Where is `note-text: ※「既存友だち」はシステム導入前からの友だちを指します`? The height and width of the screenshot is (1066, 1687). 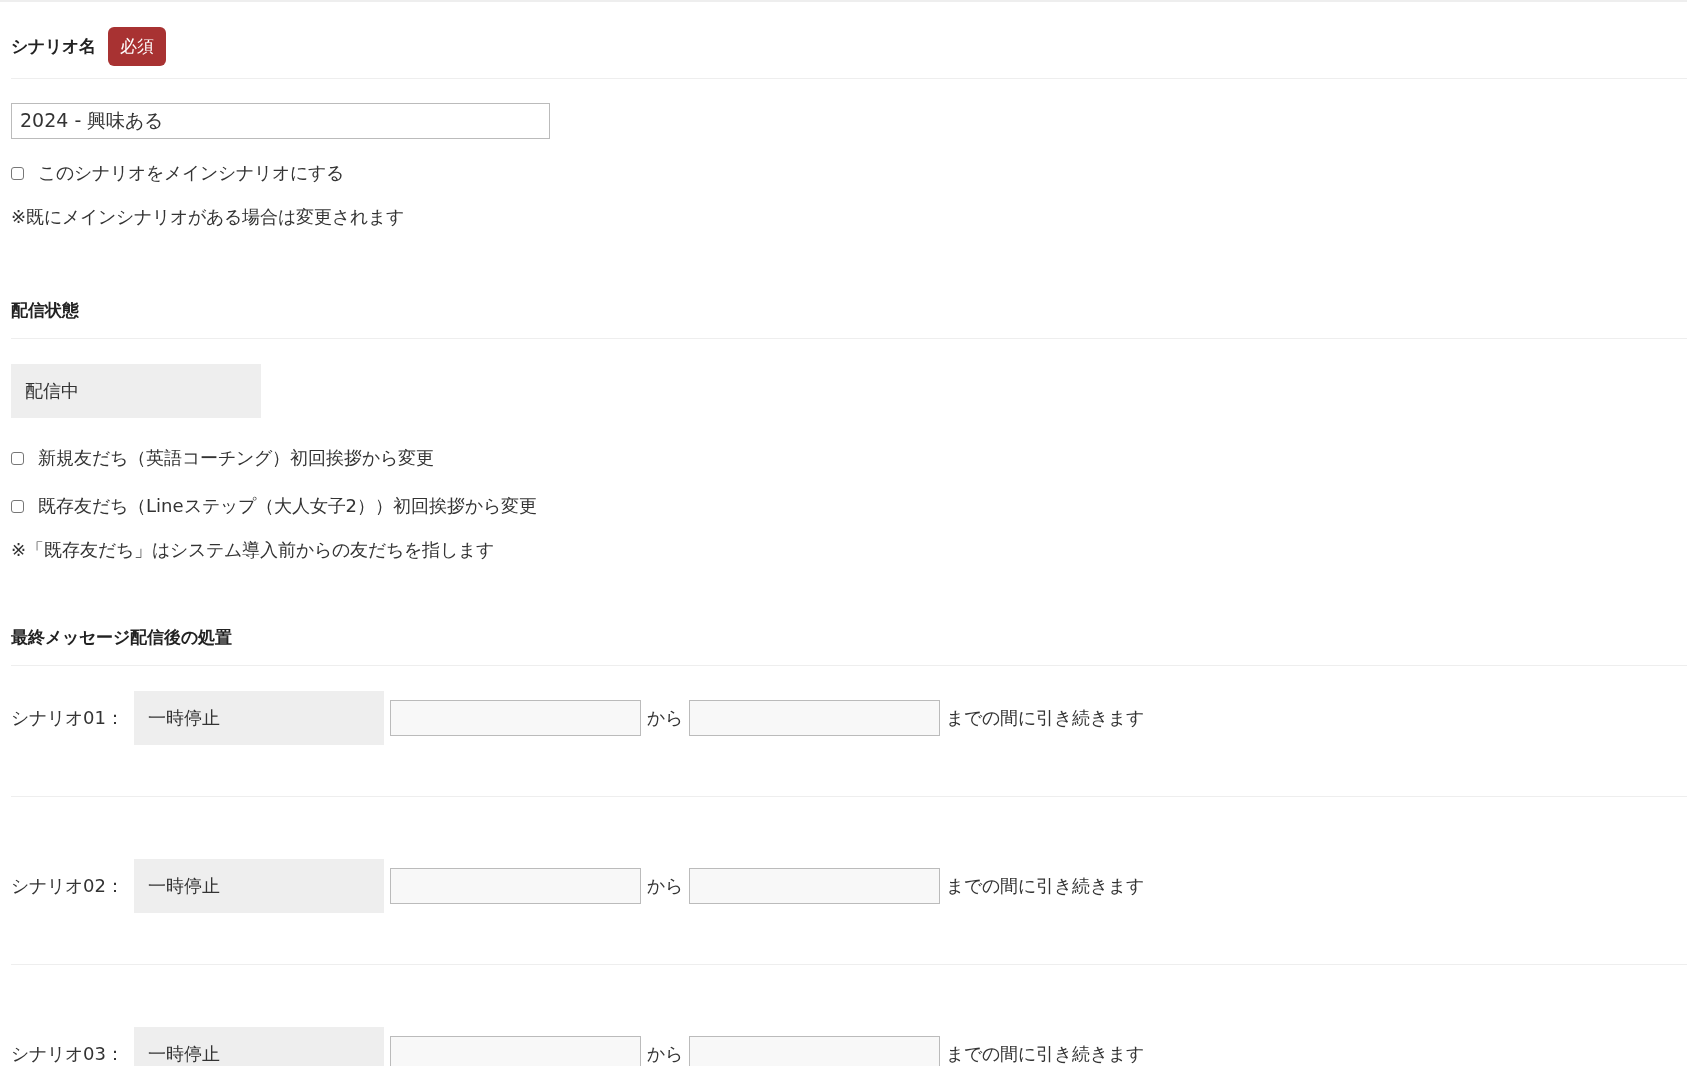
note-text: ※「既存友だち」はシステム導入前からの友だちを指します is located at coordinates (253, 550).